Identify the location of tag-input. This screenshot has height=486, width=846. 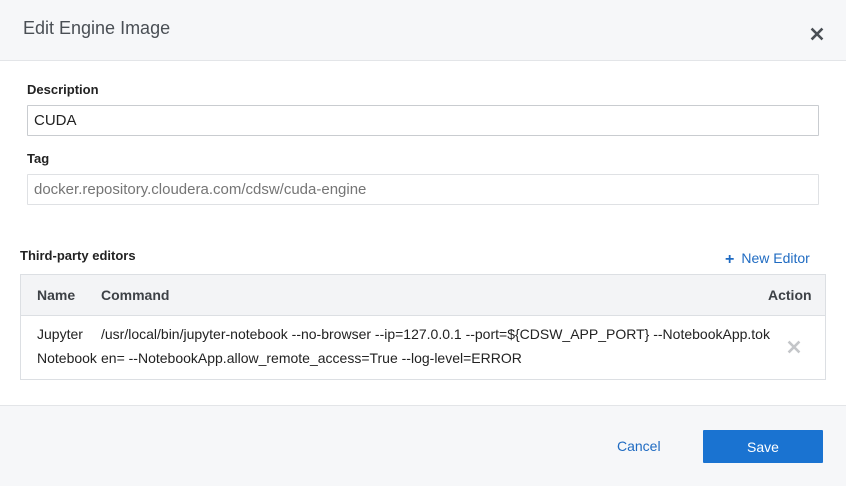
(423, 189).